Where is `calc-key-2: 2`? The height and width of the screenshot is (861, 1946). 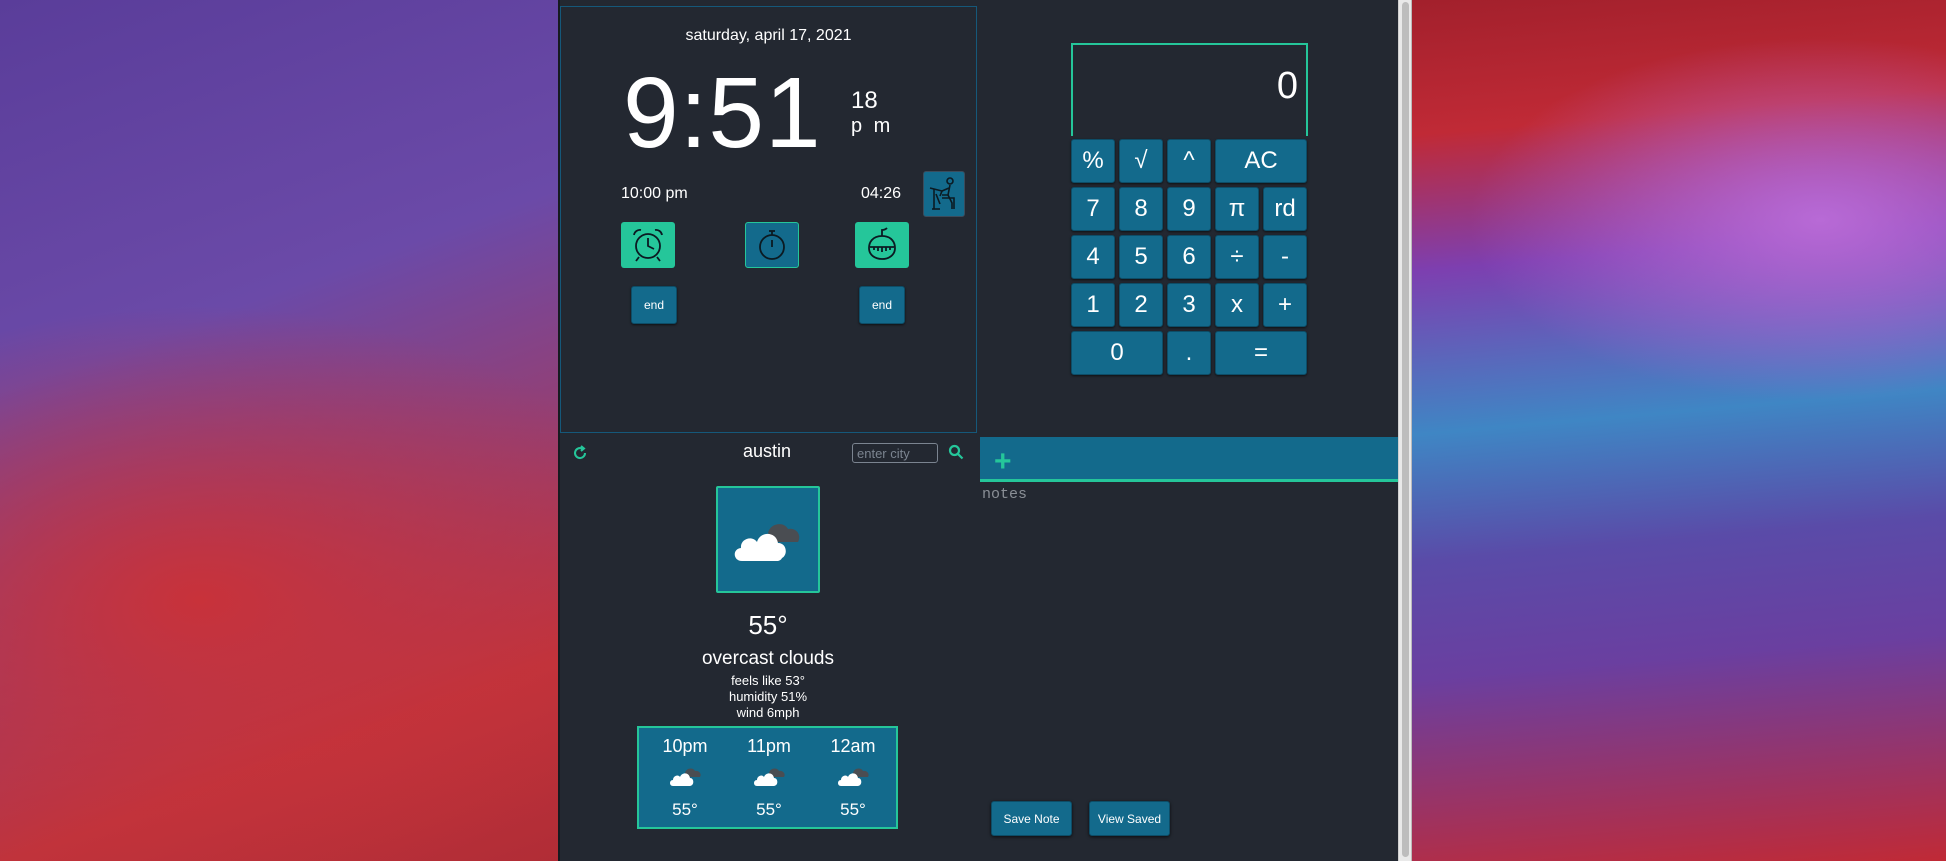 calc-key-2: 2 is located at coordinates (1141, 305).